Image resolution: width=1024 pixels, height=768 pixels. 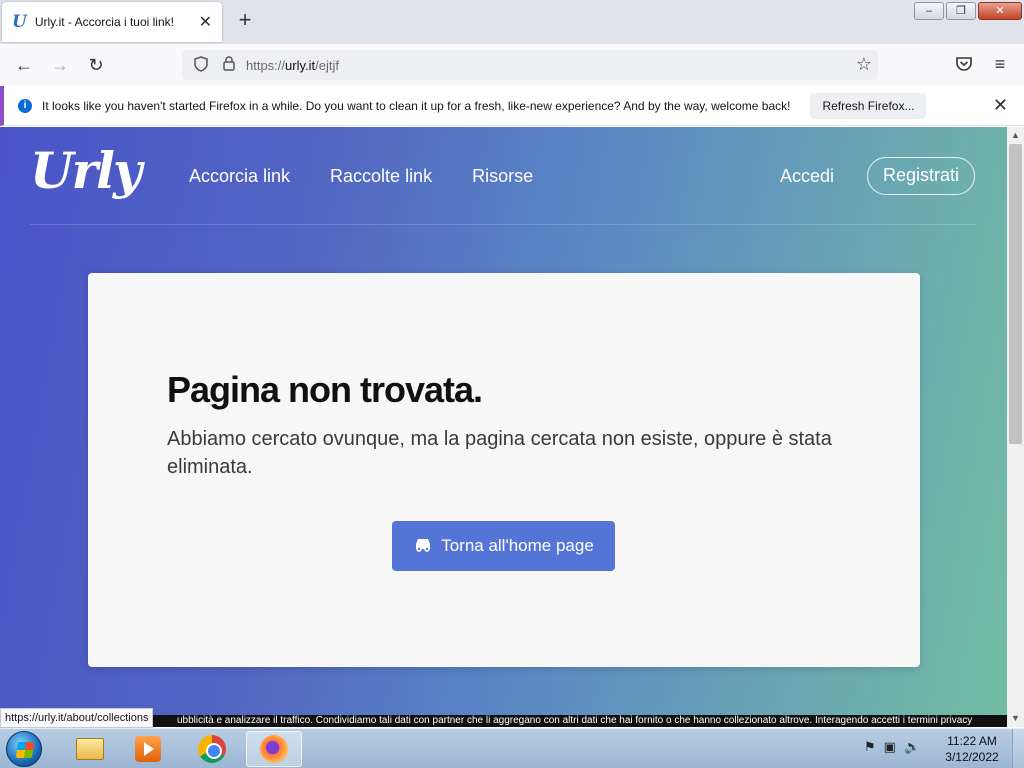 I want to click on nav-raccolte-link: Raccolte link, so click(x=381, y=176).